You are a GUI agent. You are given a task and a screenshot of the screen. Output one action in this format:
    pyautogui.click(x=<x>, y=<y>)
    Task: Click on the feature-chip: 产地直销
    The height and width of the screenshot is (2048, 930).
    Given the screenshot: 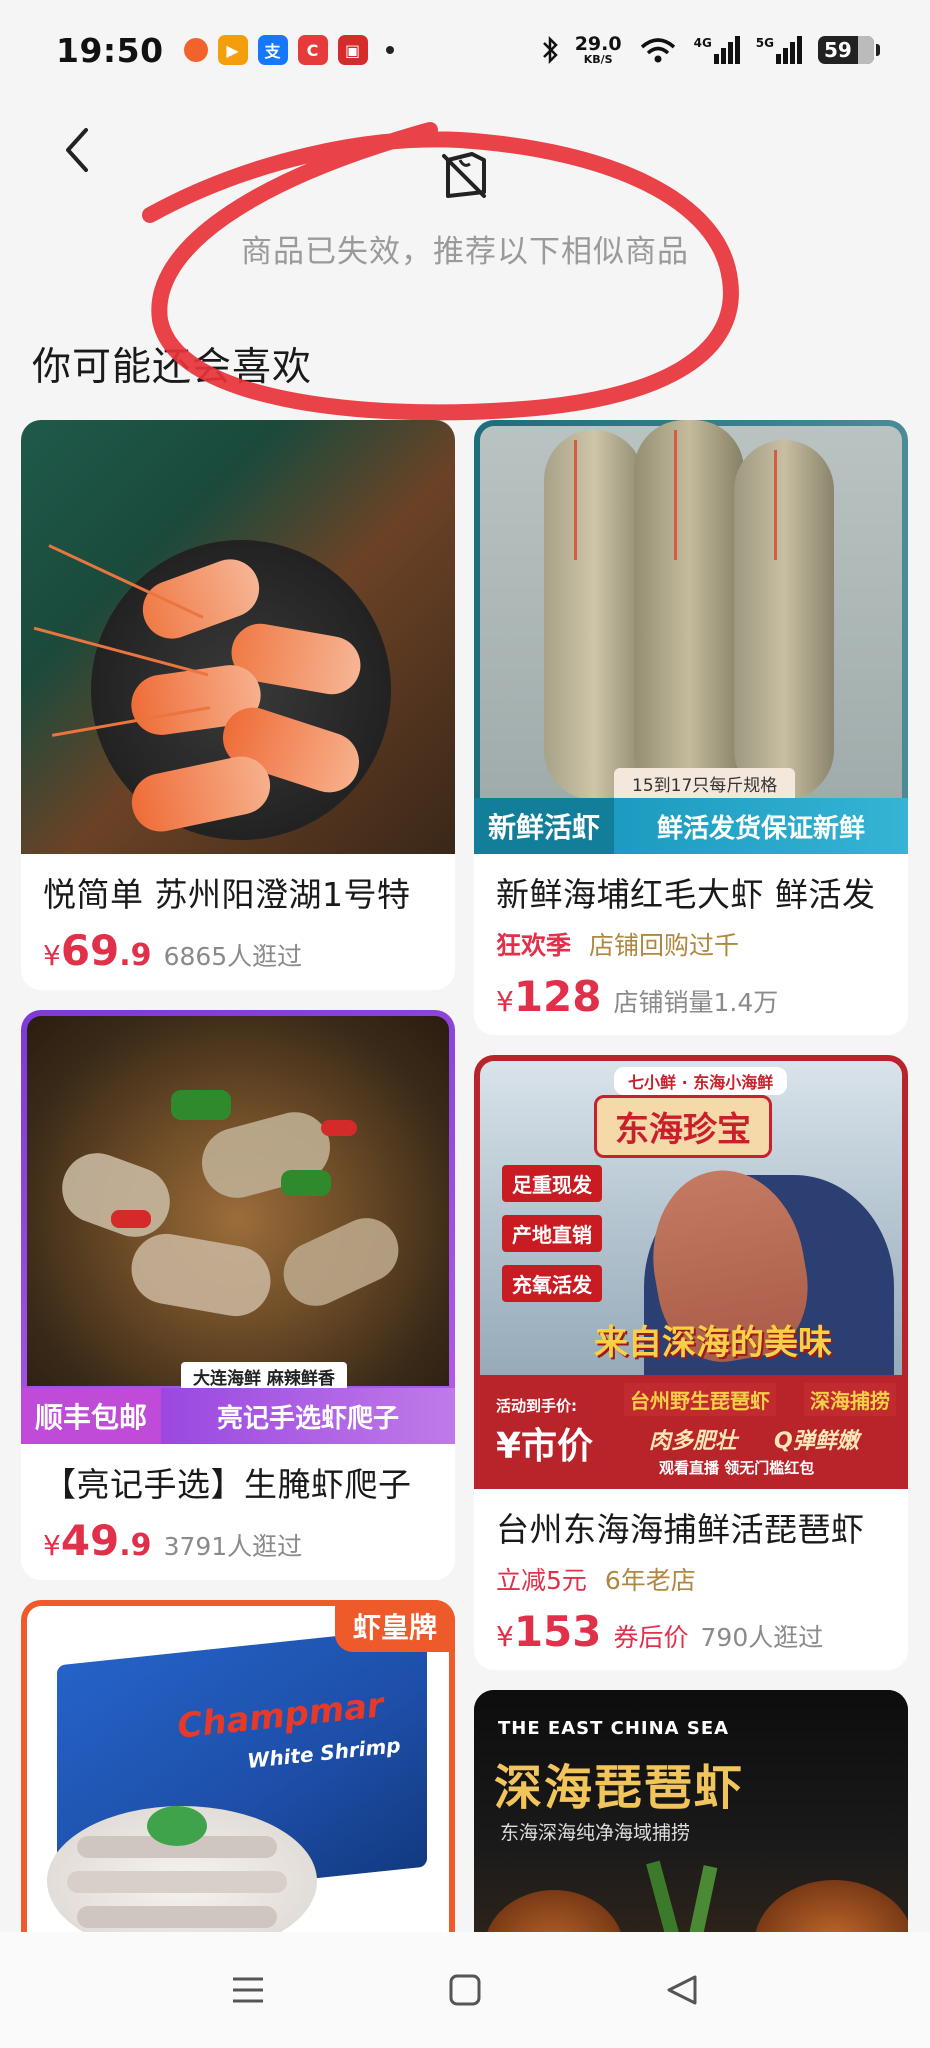 What is the action you would take?
    pyautogui.click(x=552, y=1233)
    